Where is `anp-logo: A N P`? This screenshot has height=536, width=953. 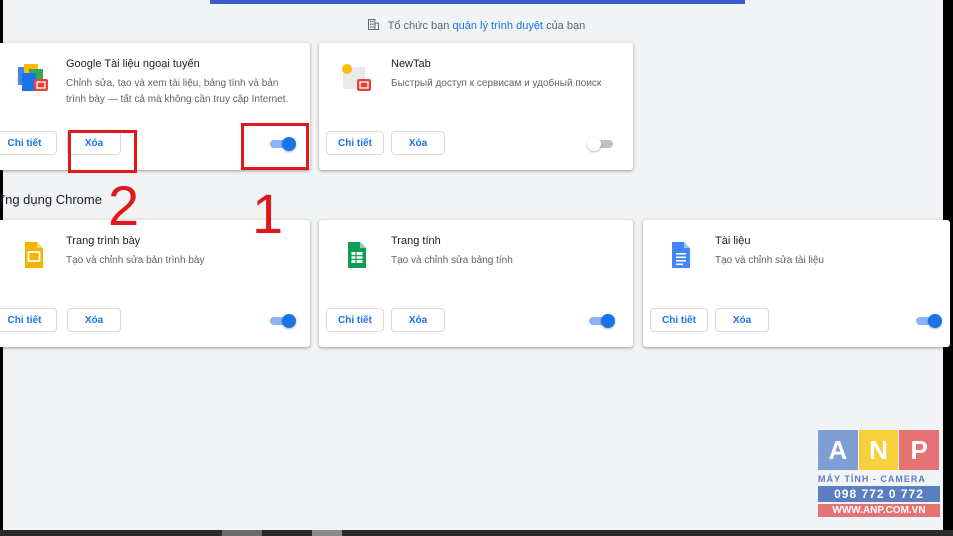 anp-logo: A N P is located at coordinates (879, 450).